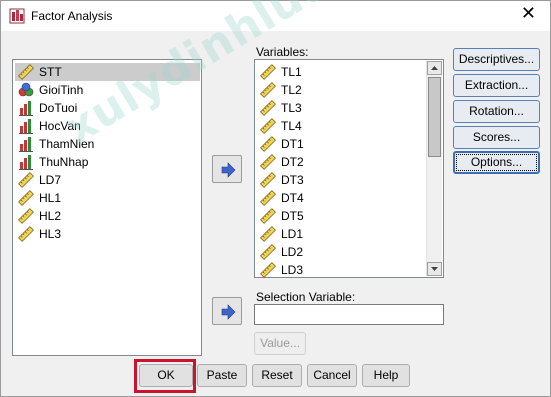 This screenshot has width=551, height=397. Describe the element at coordinates (292, 180) in the screenshot. I see `variables-list-item-label: DT3` at that location.